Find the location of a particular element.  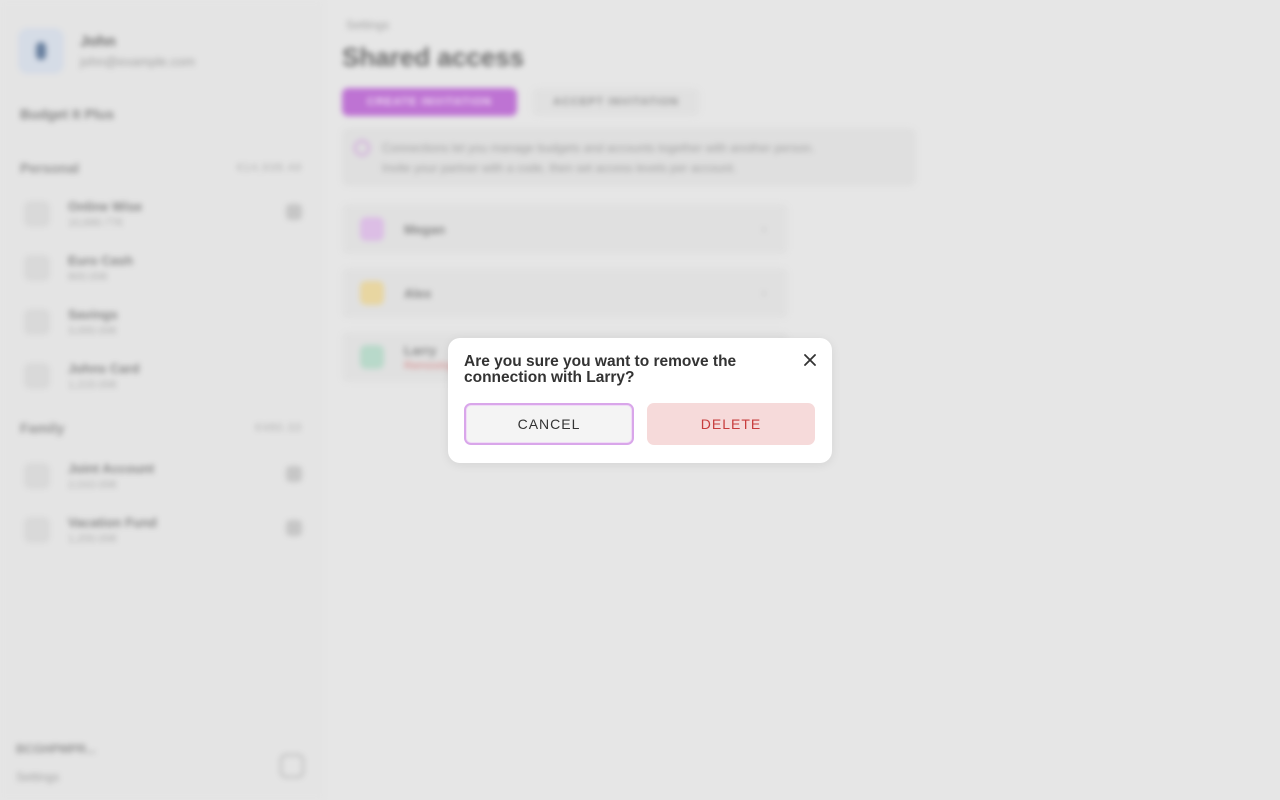

close-icon is located at coordinates (810, 360).